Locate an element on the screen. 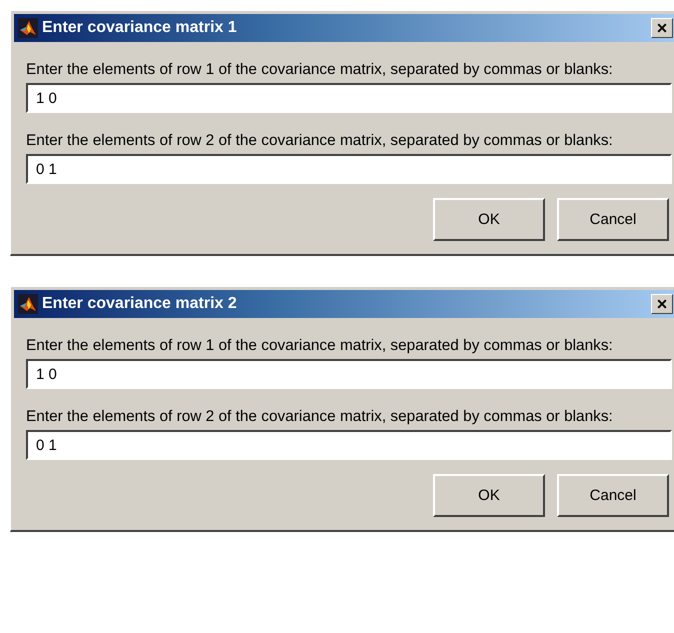  window-title: Enter covariance matrix 2 is located at coordinates (140, 304).